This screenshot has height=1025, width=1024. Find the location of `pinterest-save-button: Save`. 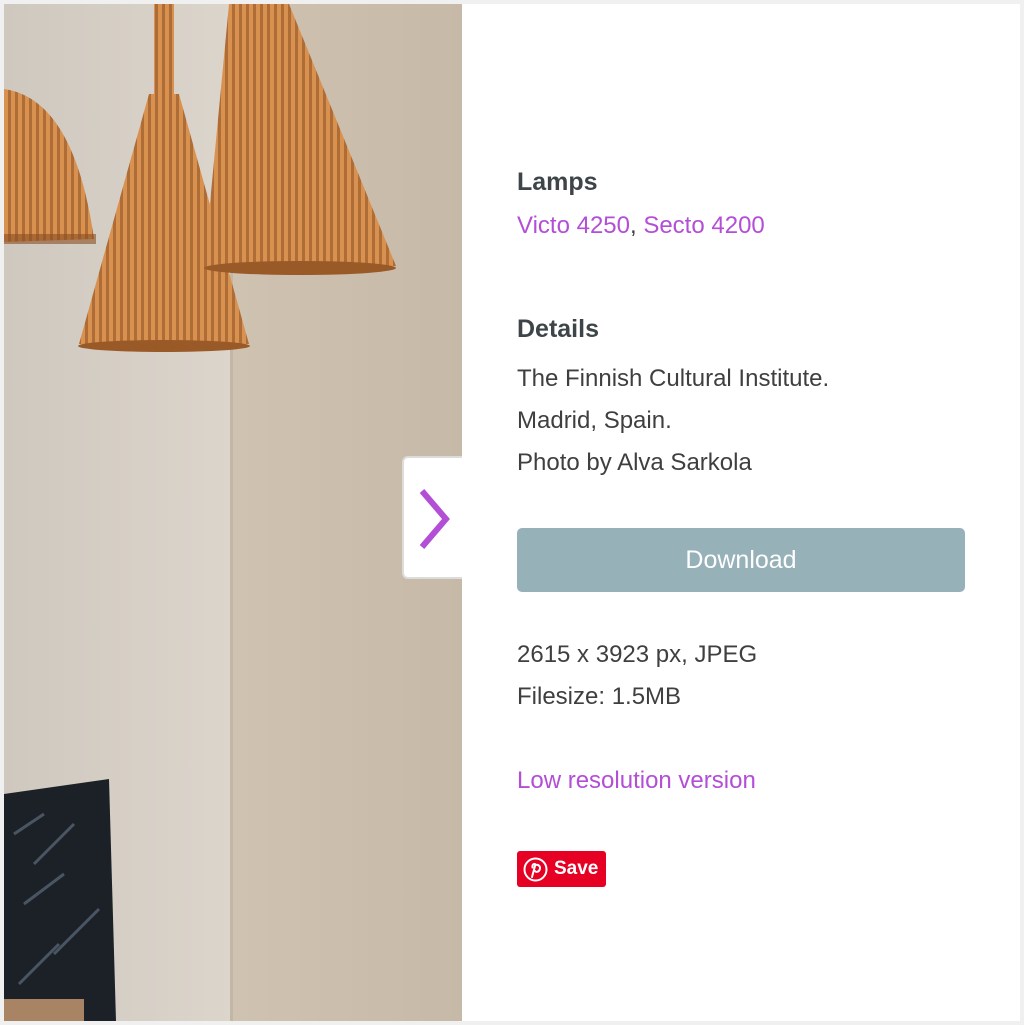

pinterest-save-button: Save is located at coordinates (561, 869).